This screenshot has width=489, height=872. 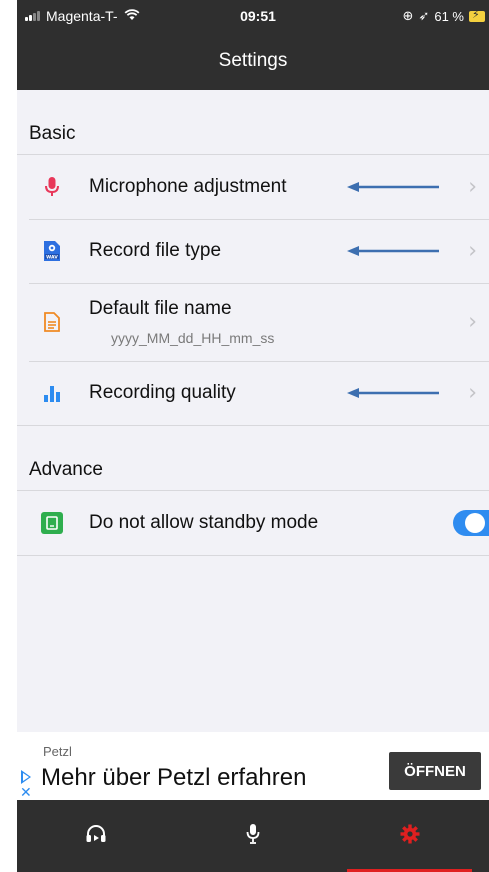 What do you see at coordinates (52, 322) in the screenshot?
I see `document-icon` at bounding box center [52, 322].